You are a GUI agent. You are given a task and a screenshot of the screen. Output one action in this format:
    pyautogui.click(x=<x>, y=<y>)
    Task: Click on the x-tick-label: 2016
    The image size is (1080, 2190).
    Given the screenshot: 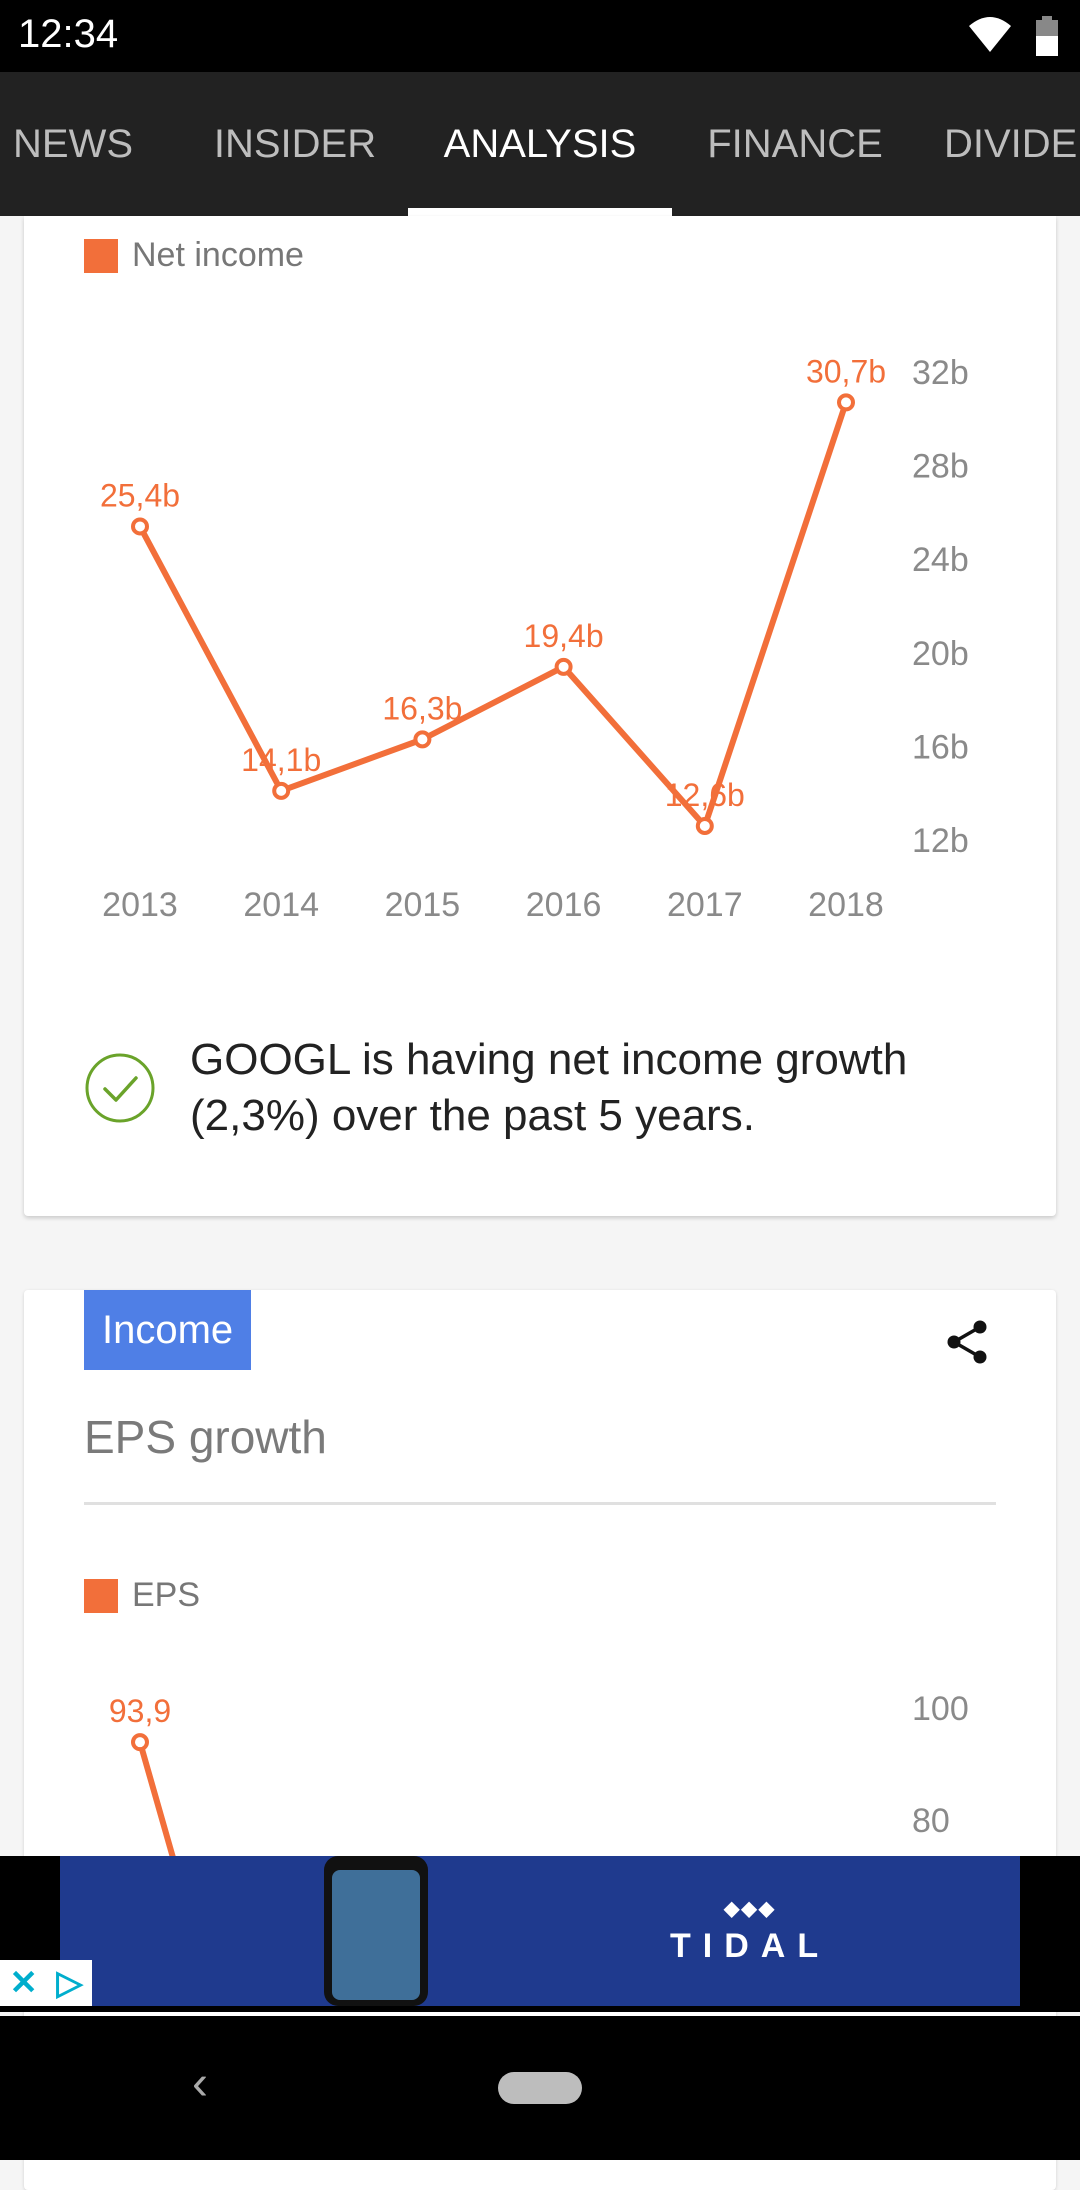 What is the action you would take?
    pyautogui.click(x=564, y=905)
    